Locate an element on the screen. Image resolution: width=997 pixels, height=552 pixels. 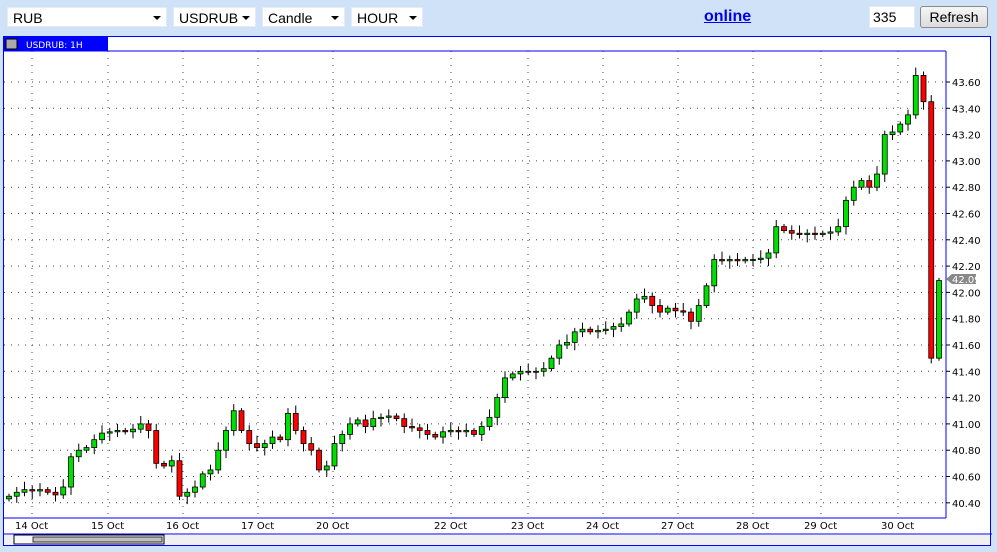
x-tick-label: 16 Oct is located at coordinates (182, 526).